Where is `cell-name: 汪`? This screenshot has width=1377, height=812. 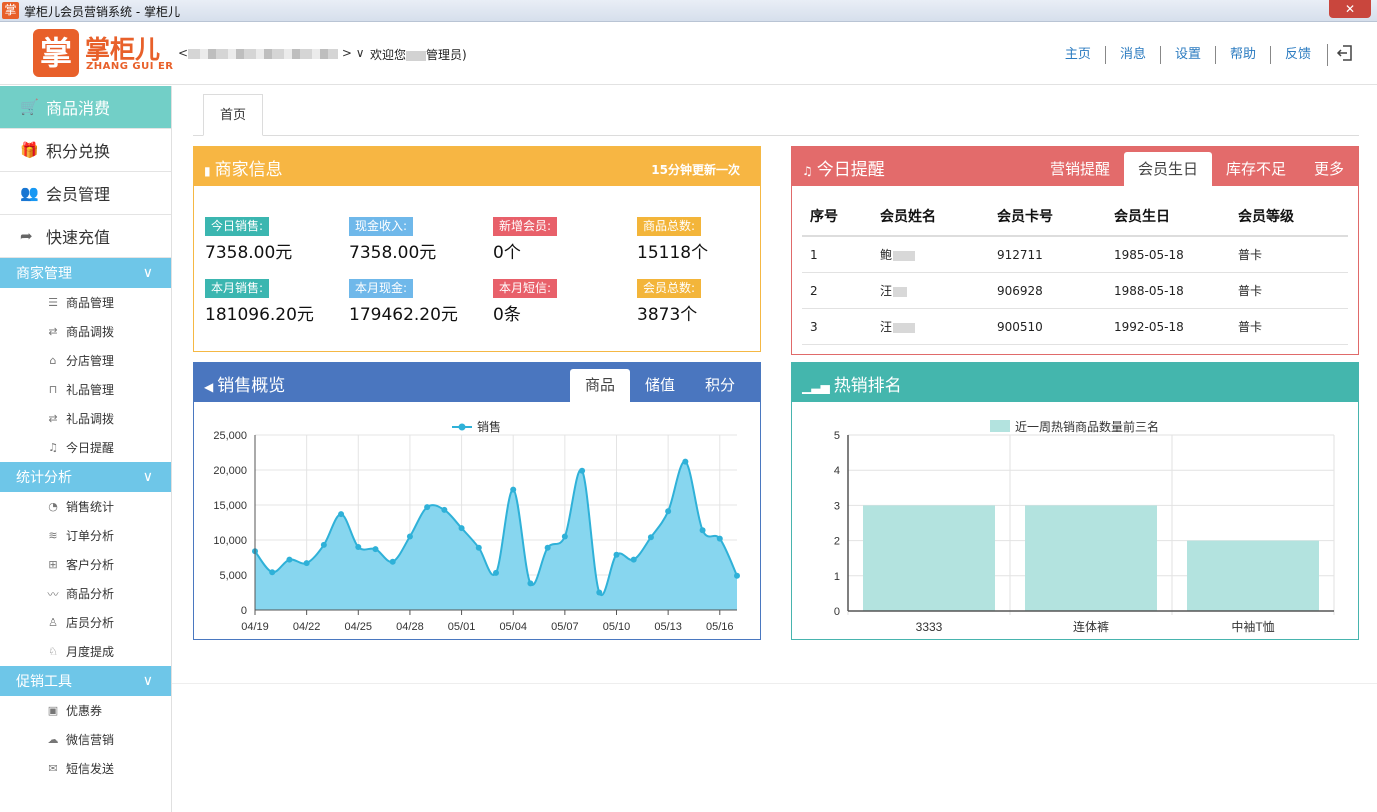
cell-name: 汪 is located at coordinates (930, 290).